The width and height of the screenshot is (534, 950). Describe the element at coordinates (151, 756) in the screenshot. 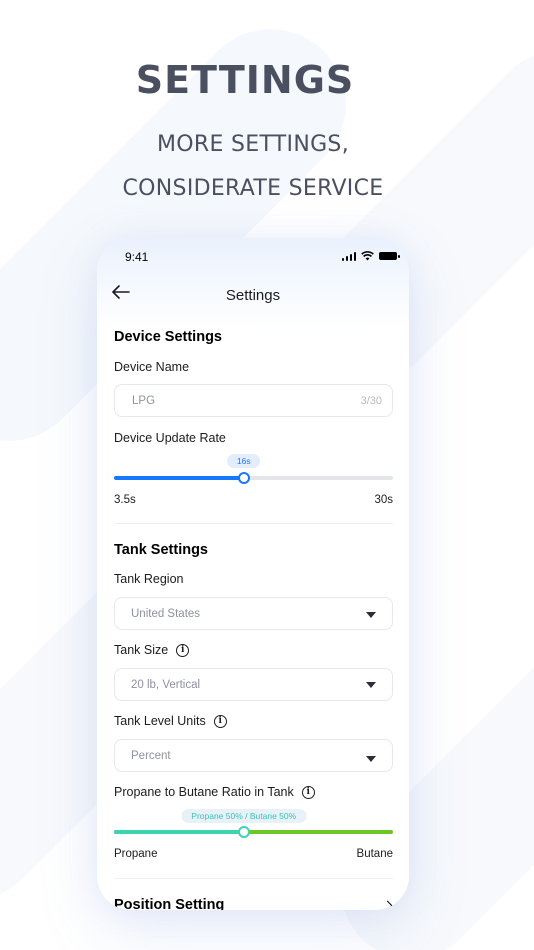

I see `tank-level-units-value: Percent` at that location.